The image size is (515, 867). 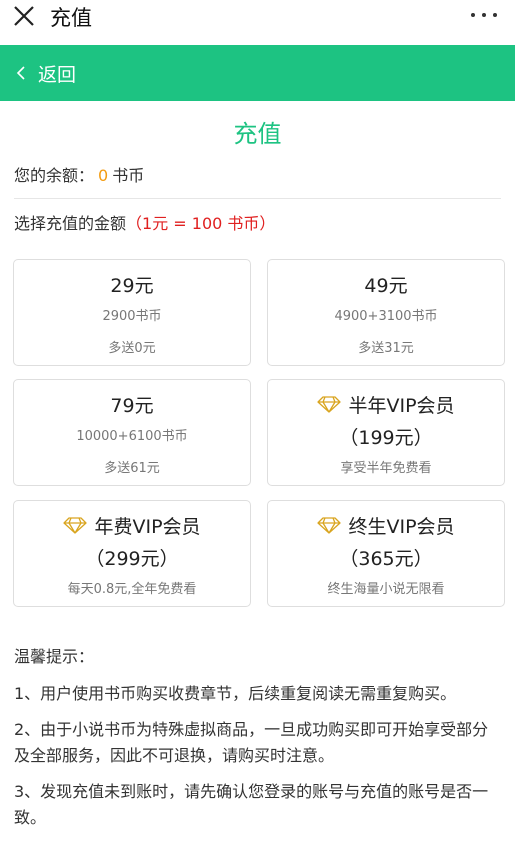 I want to click on balance-row: 您的余额： 0 书币, so click(x=79, y=174).